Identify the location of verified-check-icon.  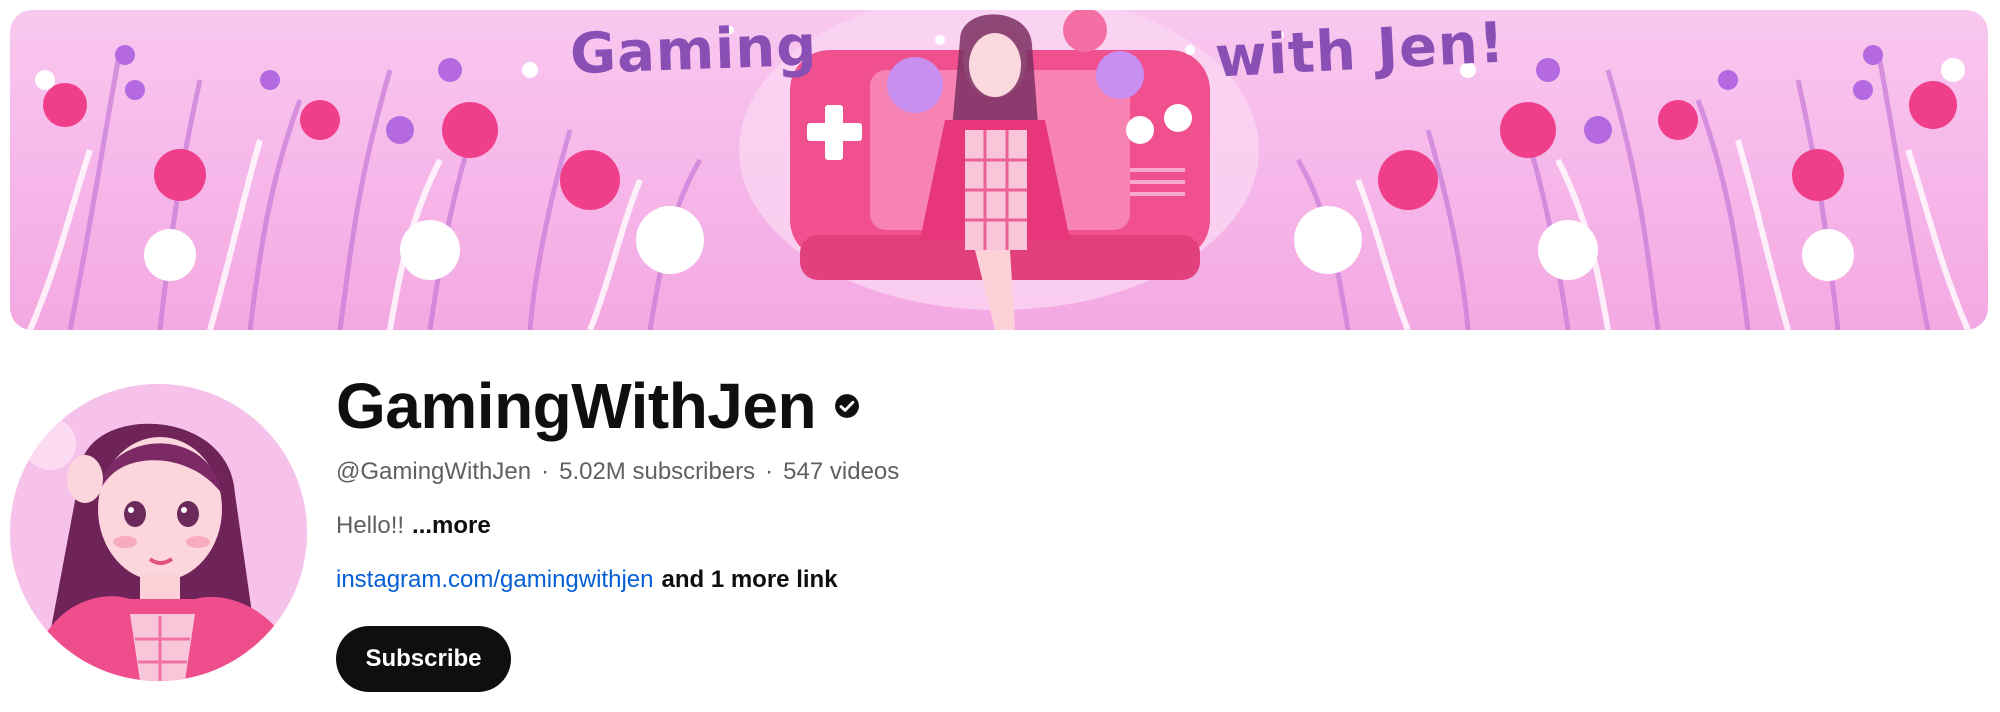
(847, 406).